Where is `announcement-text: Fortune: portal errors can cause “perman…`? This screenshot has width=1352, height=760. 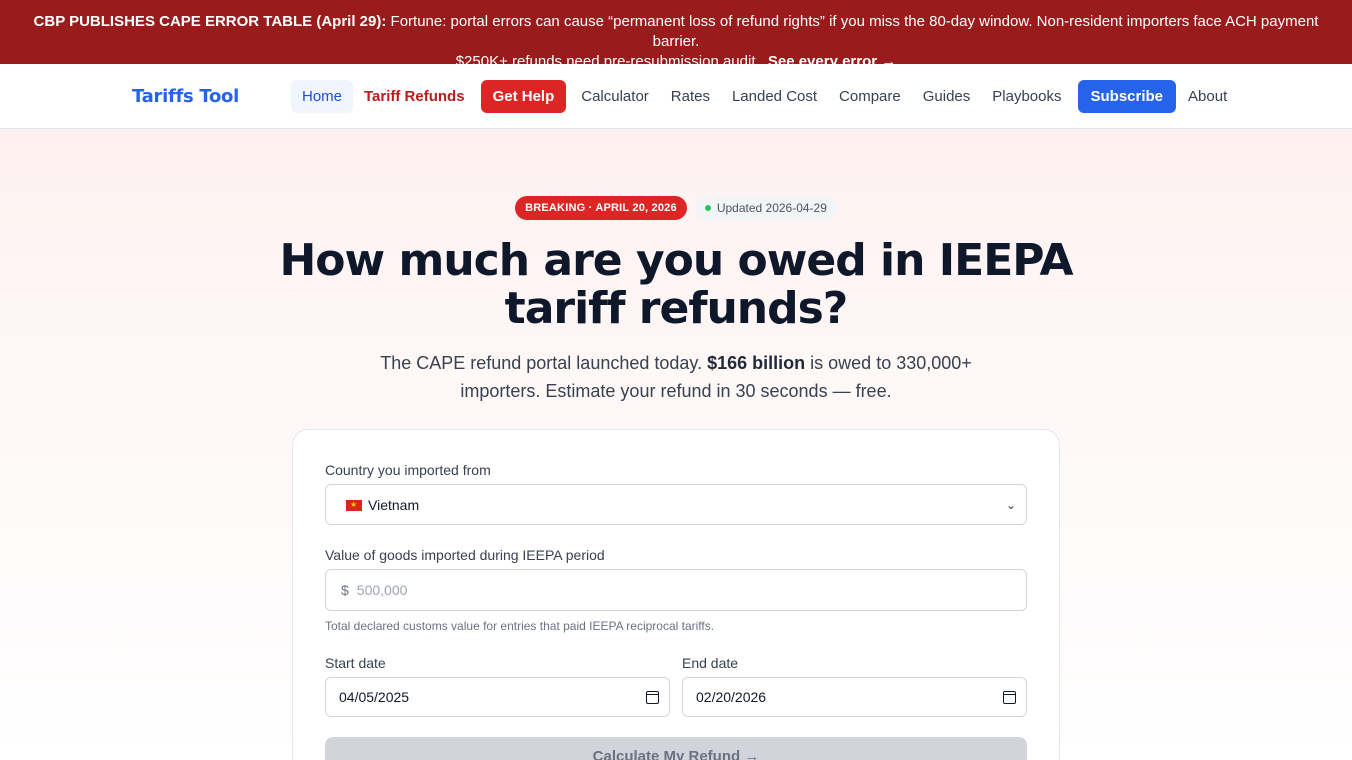 announcement-text: Fortune: portal errors can cause “perman… is located at coordinates (854, 31).